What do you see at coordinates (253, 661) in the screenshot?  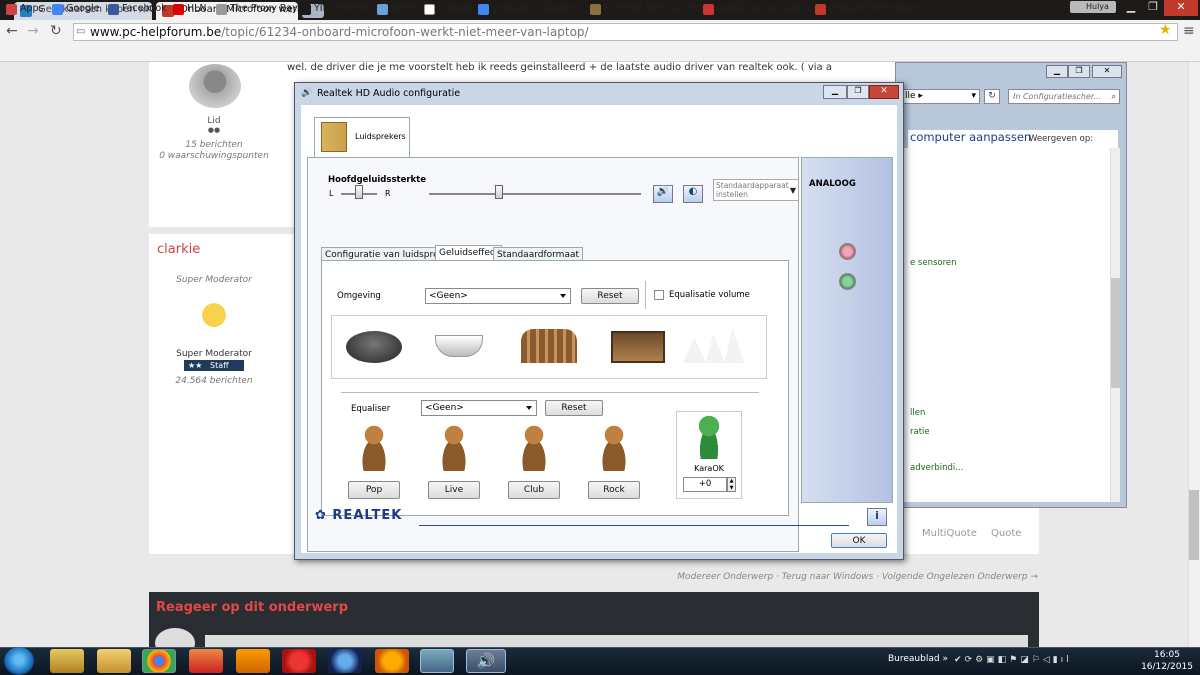 I see `vlc-icon` at bounding box center [253, 661].